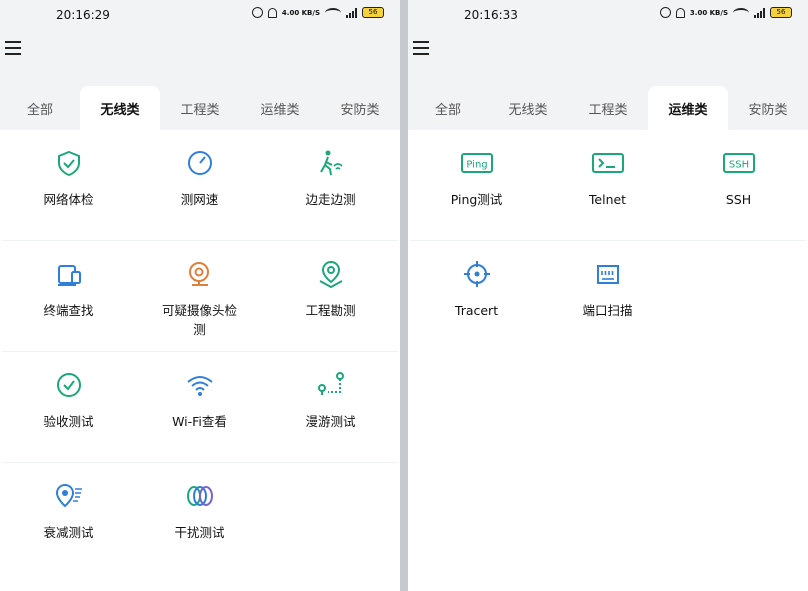 Image resolution: width=808 pixels, height=591 pixels. Describe the element at coordinates (607, 199) in the screenshot. I see `tool-label: Telnet` at that location.